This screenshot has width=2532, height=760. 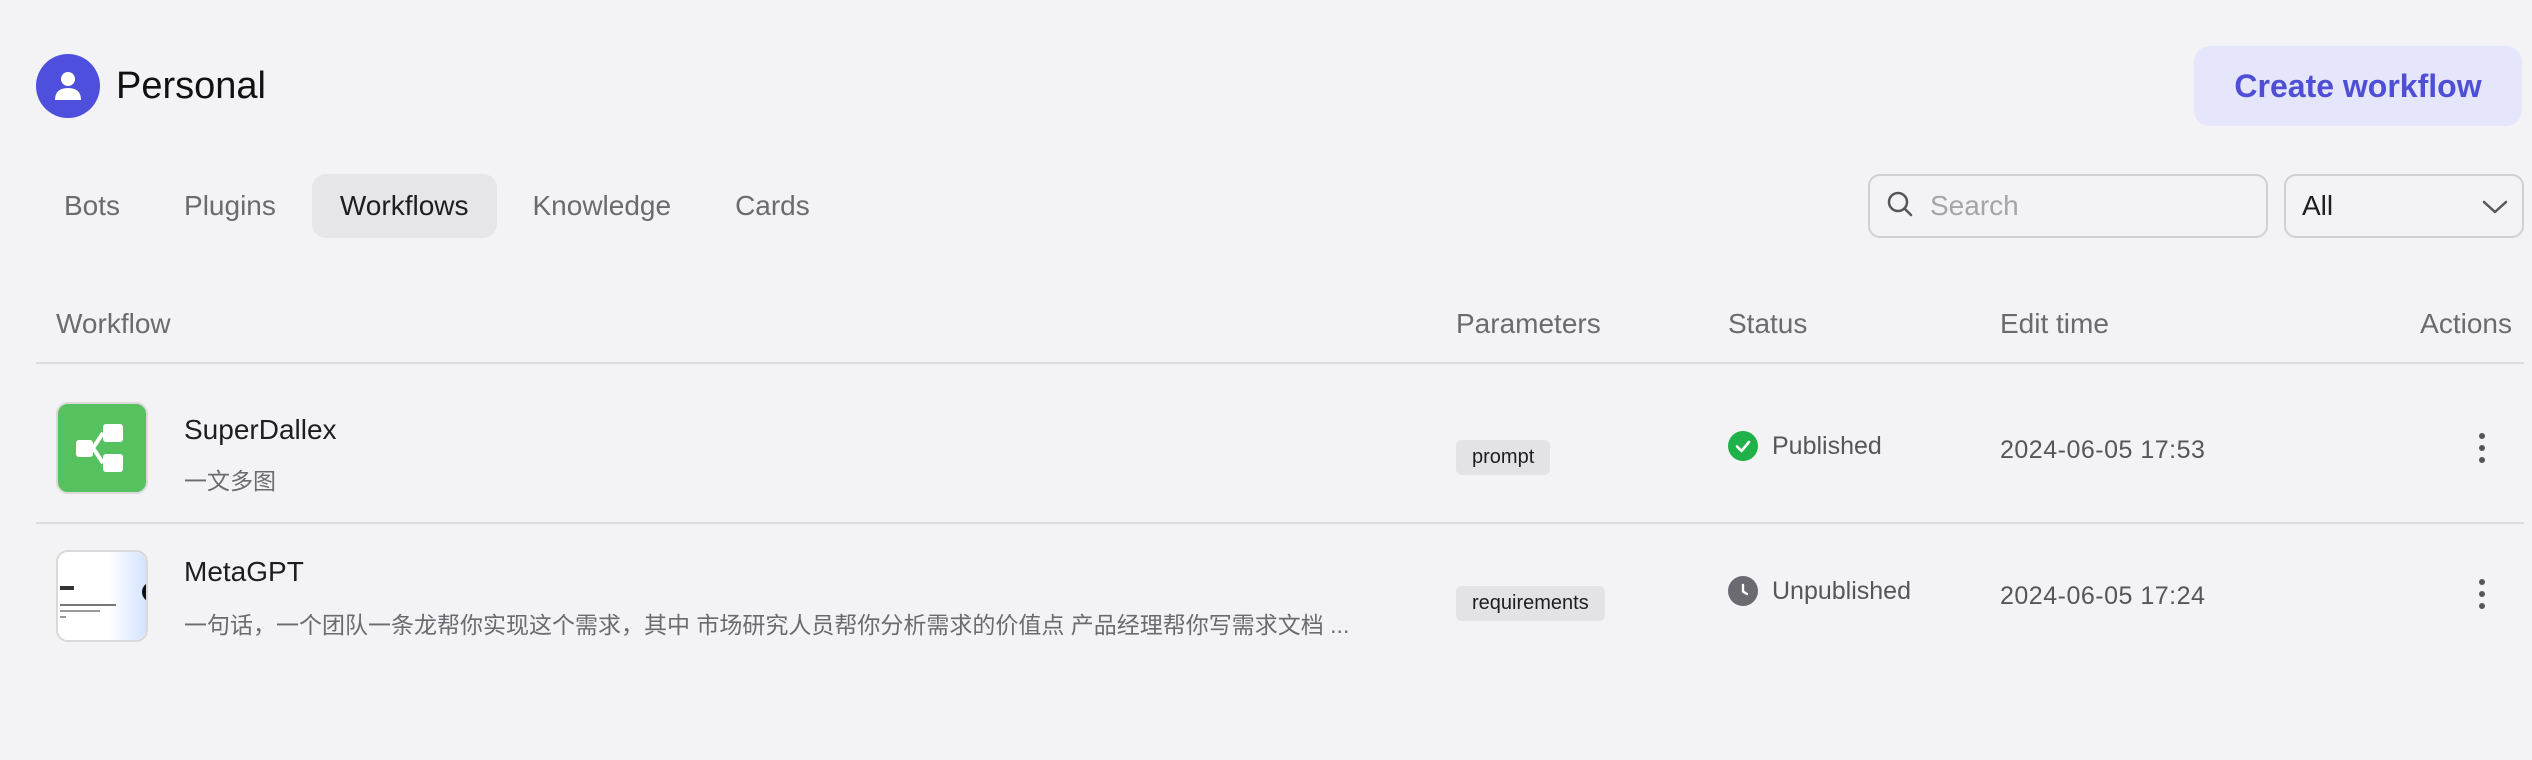 I want to click on parameter-tag: requirements, so click(x=1530, y=603).